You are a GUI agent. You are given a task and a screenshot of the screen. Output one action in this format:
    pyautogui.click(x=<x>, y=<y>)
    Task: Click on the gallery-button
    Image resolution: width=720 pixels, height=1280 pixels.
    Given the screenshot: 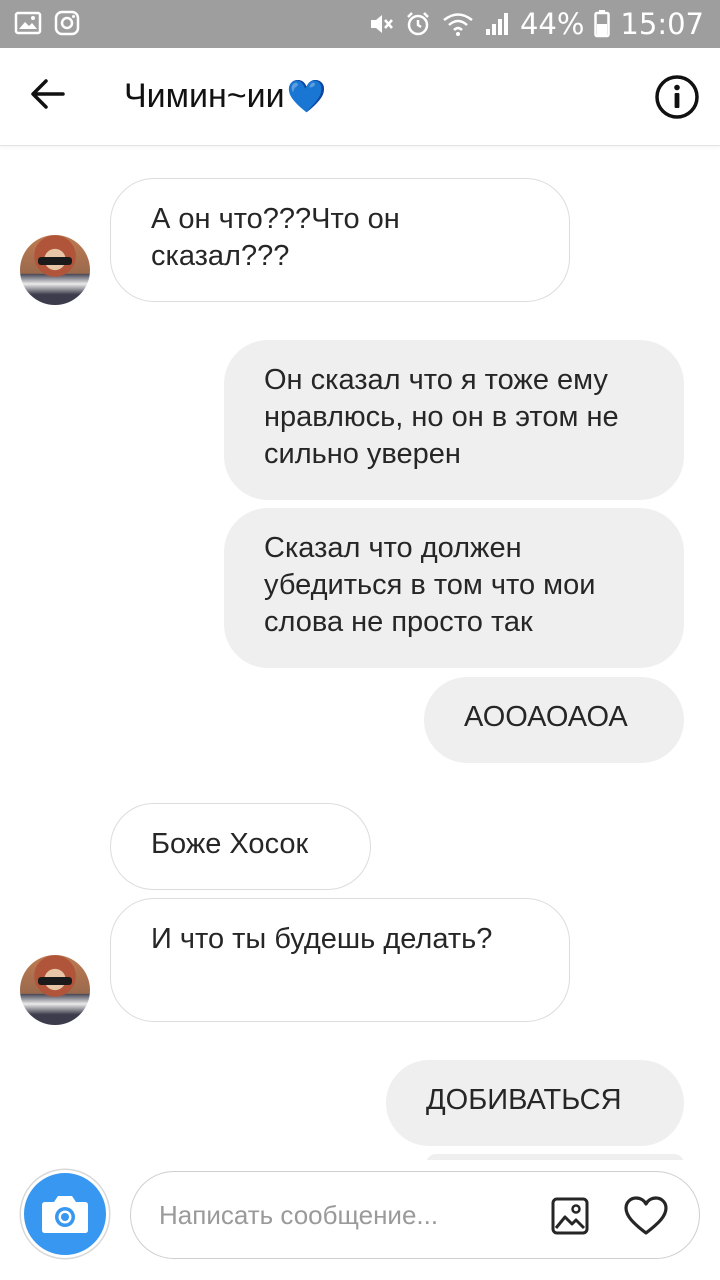 What is the action you would take?
    pyautogui.click(x=570, y=1216)
    